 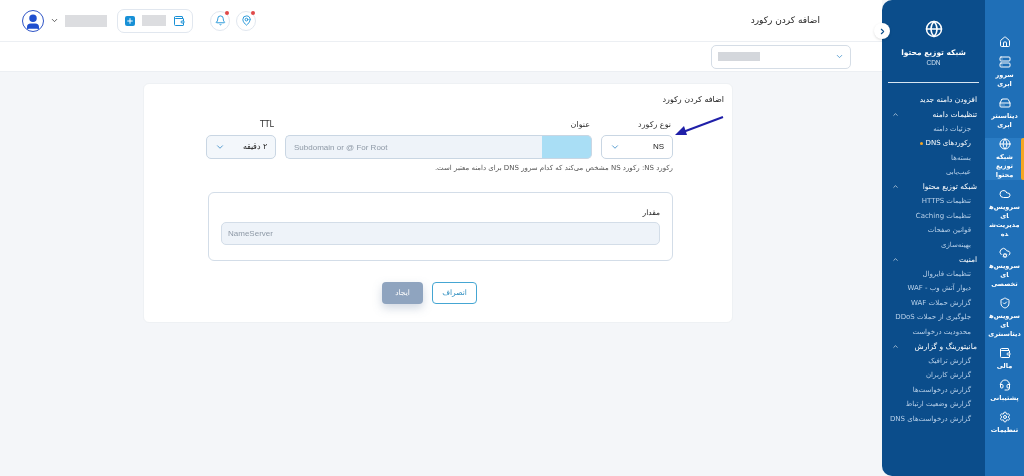 What do you see at coordinates (33, 20) in the screenshot?
I see `avatar-icon` at bounding box center [33, 20].